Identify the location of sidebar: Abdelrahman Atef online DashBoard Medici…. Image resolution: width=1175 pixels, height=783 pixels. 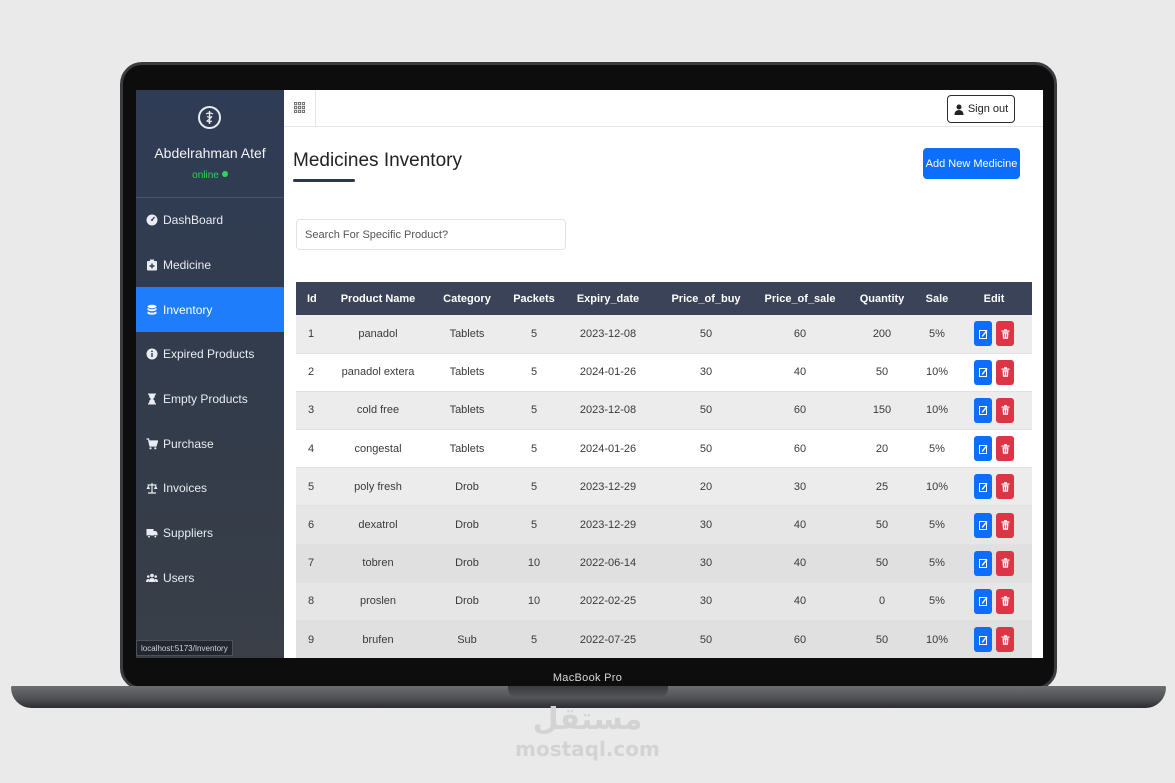
(210, 374).